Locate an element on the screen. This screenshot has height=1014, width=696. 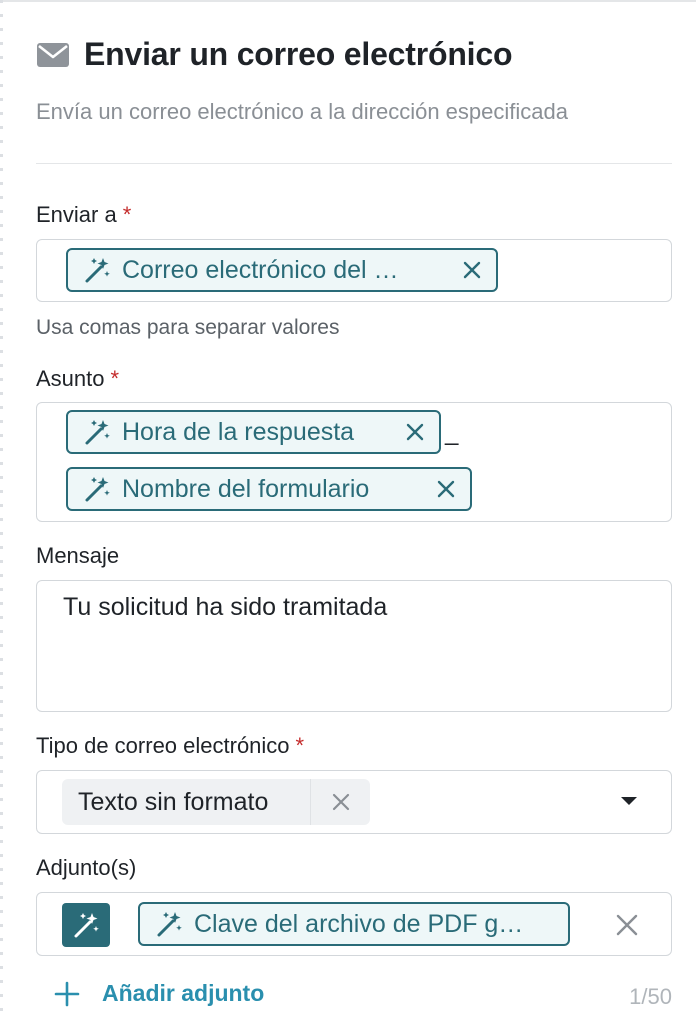
page-title: Enviar un correo electrónico is located at coordinates (298, 54).